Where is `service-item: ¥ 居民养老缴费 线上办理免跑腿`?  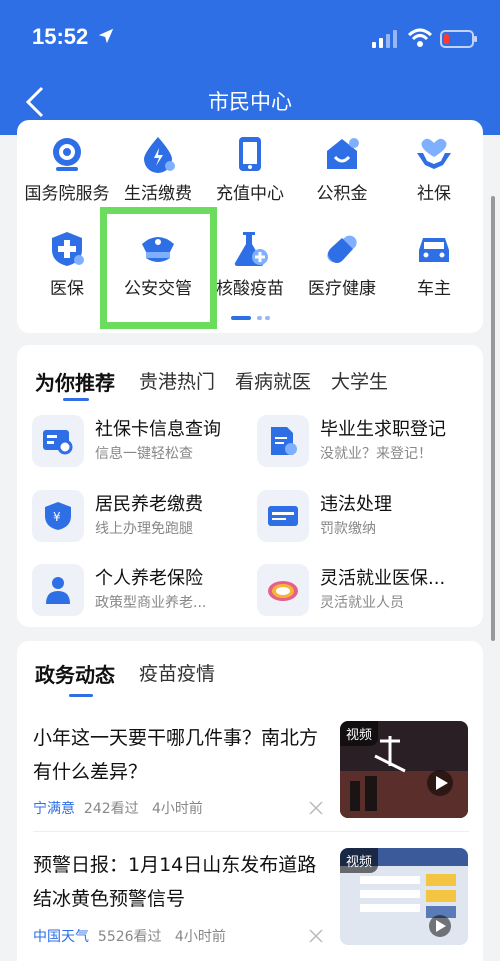 service-item: ¥ 居民养老缴费 线上办理免跑腿 is located at coordinates (142, 520).